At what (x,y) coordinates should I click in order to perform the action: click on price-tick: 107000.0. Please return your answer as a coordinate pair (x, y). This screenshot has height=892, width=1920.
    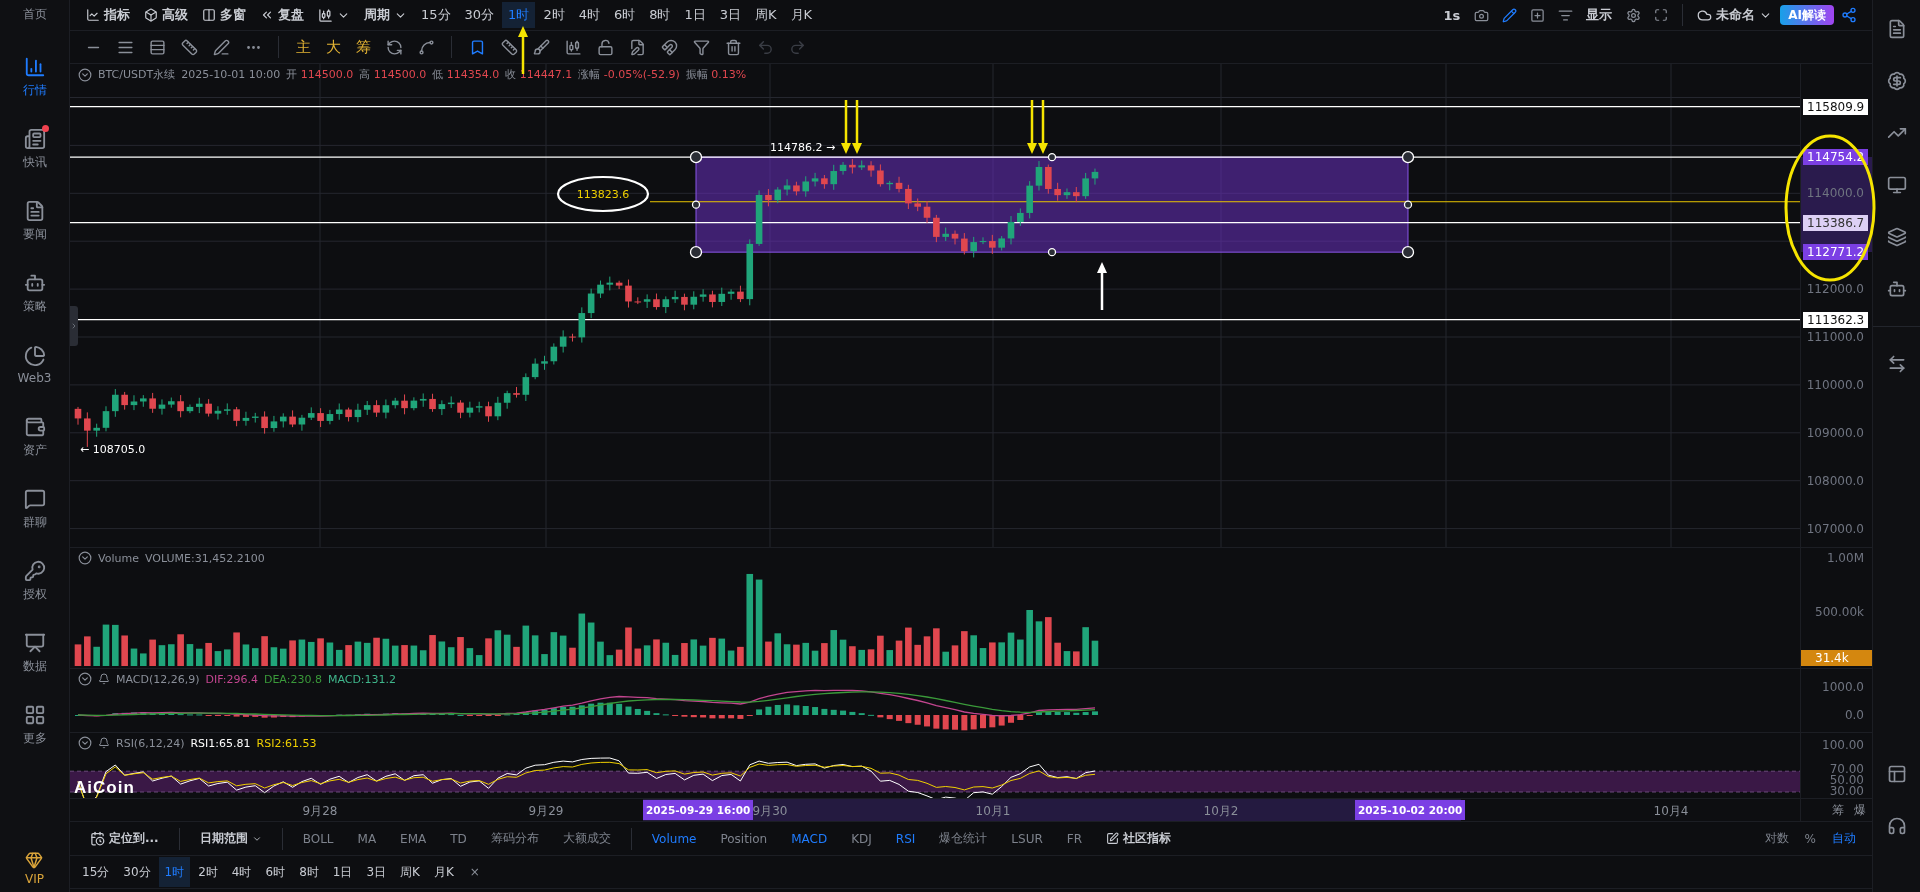
    Looking at the image, I should click on (1835, 528).